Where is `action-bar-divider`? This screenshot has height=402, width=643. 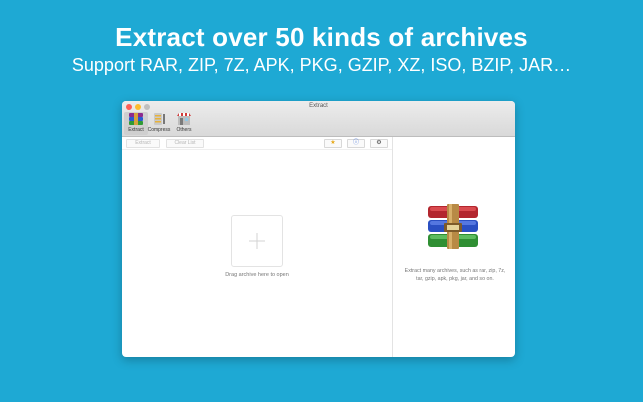
action-bar-divider is located at coordinates (257, 149).